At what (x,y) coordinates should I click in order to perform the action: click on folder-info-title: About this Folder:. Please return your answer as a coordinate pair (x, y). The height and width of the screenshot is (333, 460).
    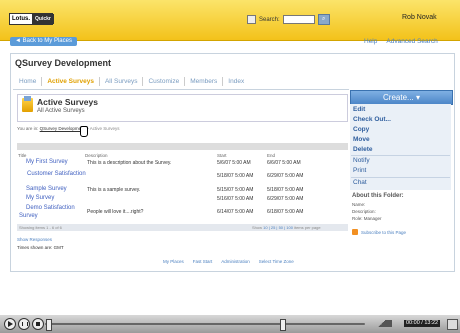
    Looking at the image, I should click on (378, 196).